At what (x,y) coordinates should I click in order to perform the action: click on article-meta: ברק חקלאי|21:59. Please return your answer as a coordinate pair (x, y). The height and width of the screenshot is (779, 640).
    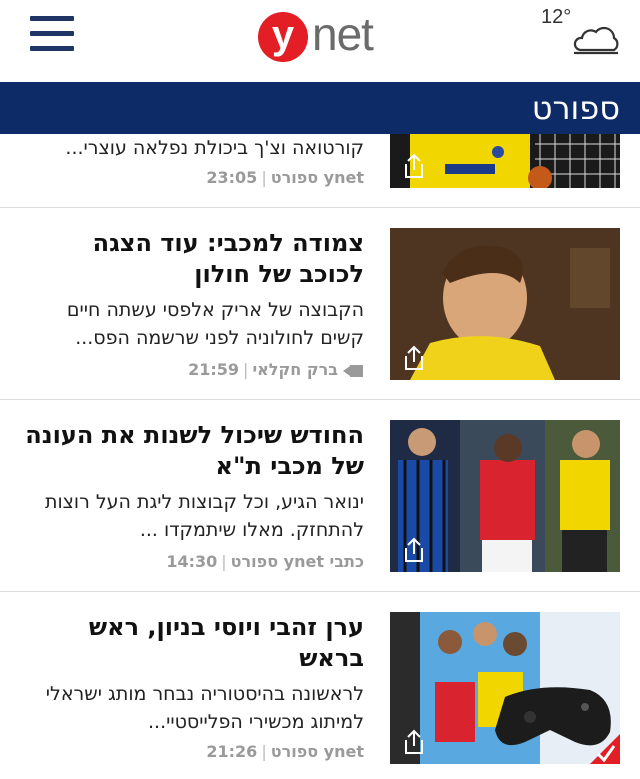
    Looking at the image, I should click on (192, 369).